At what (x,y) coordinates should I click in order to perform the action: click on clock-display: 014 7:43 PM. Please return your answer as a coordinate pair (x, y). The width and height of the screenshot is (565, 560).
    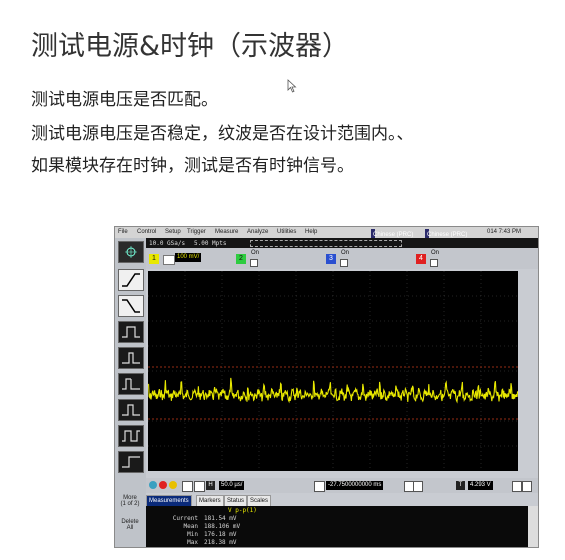
    Looking at the image, I should click on (504, 232).